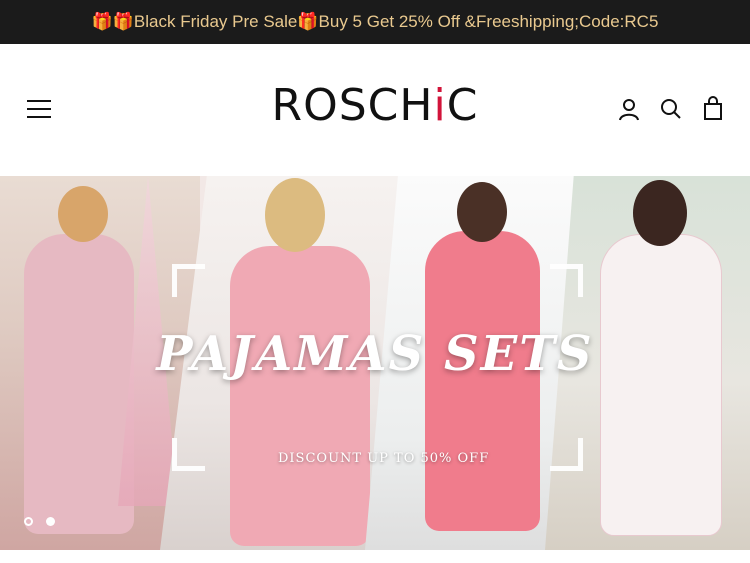  What do you see at coordinates (440, 105) in the screenshot?
I see `logo-text-accent: i` at bounding box center [440, 105].